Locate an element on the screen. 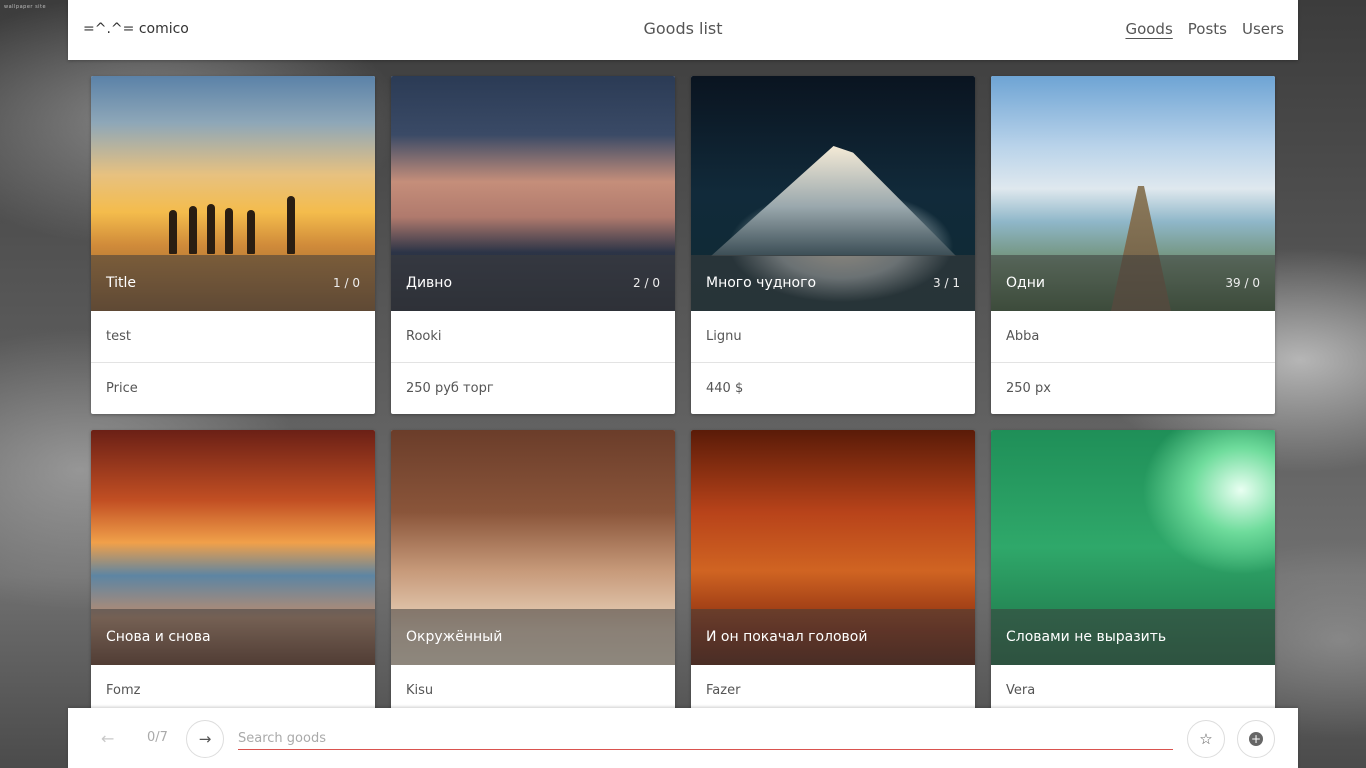 The height and width of the screenshot is (768, 1366). prev-page-button: ← is located at coordinates (107, 738).